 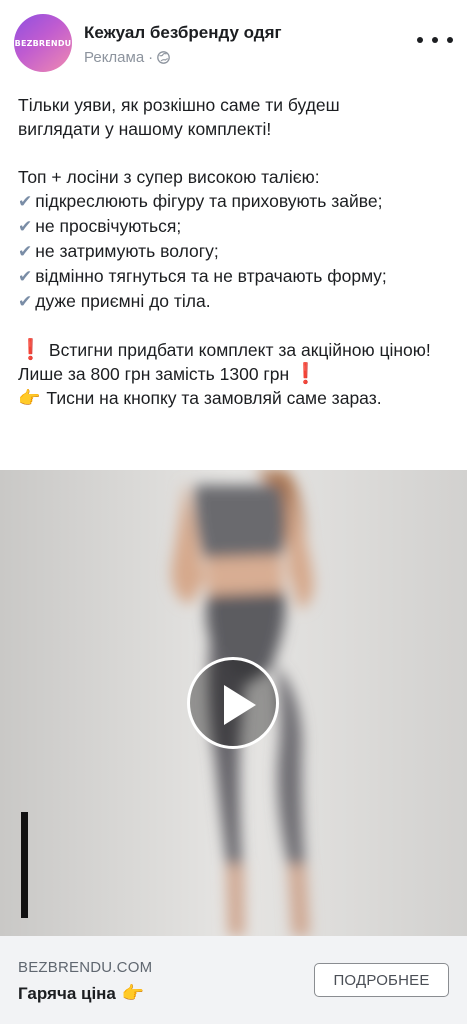 What do you see at coordinates (100, 226) in the screenshot?
I see `bullet-item: ✔ не просвічуються;` at bounding box center [100, 226].